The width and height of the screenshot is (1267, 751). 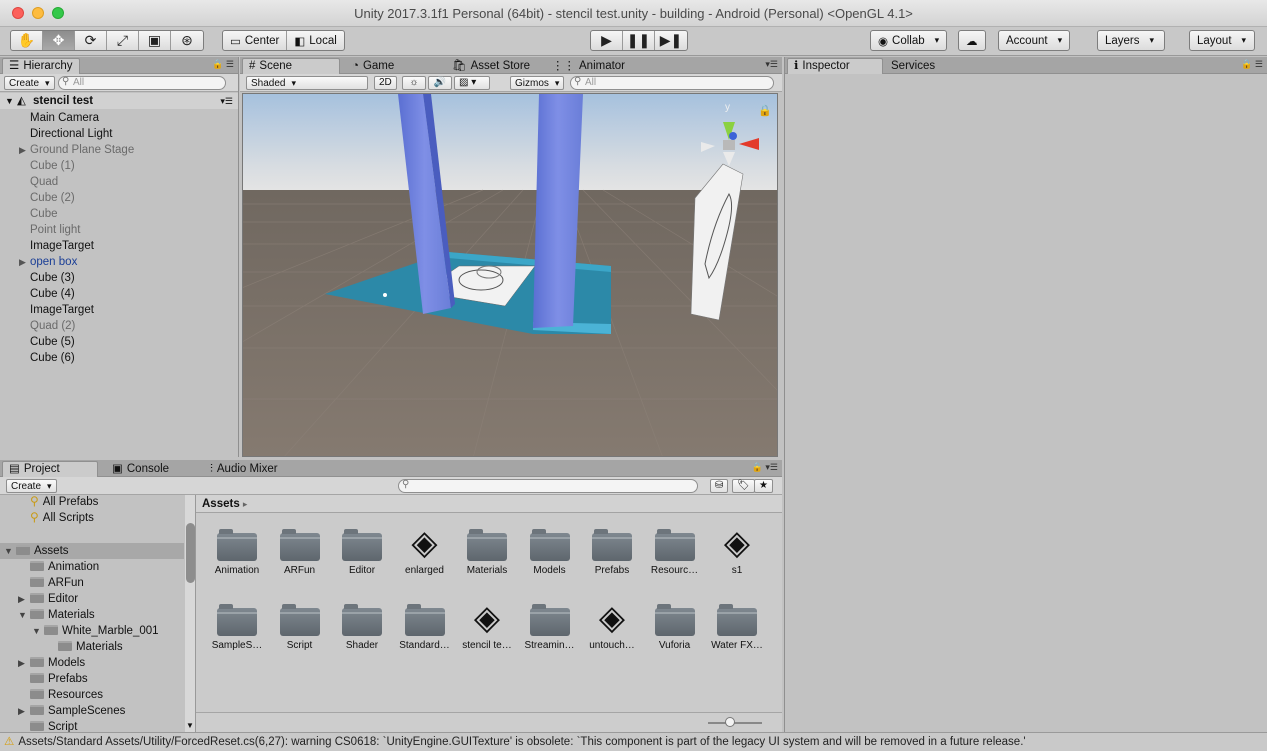 What do you see at coordinates (190, 725) in the screenshot?
I see `scroll-down-icon: ▼` at bounding box center [190, 725].